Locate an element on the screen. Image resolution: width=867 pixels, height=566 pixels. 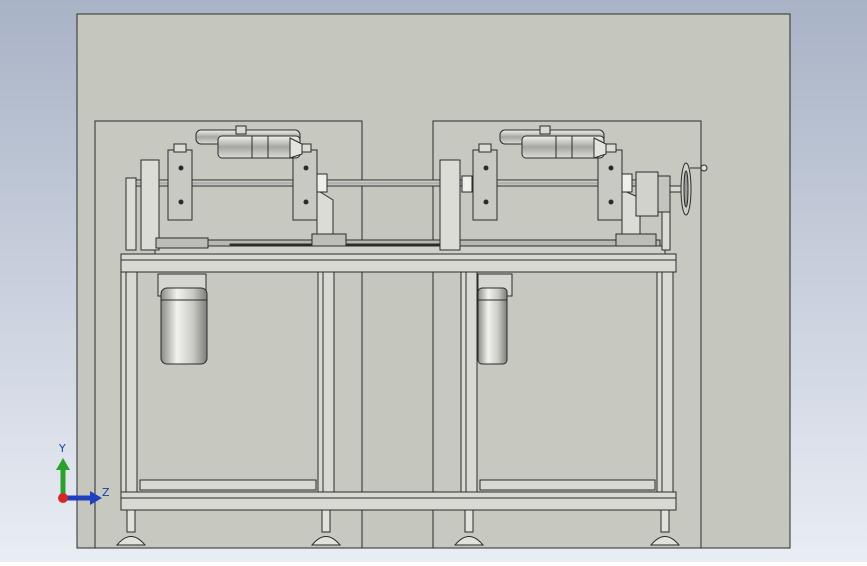
triad-y-label: Y is located at coordinates (62, 448).